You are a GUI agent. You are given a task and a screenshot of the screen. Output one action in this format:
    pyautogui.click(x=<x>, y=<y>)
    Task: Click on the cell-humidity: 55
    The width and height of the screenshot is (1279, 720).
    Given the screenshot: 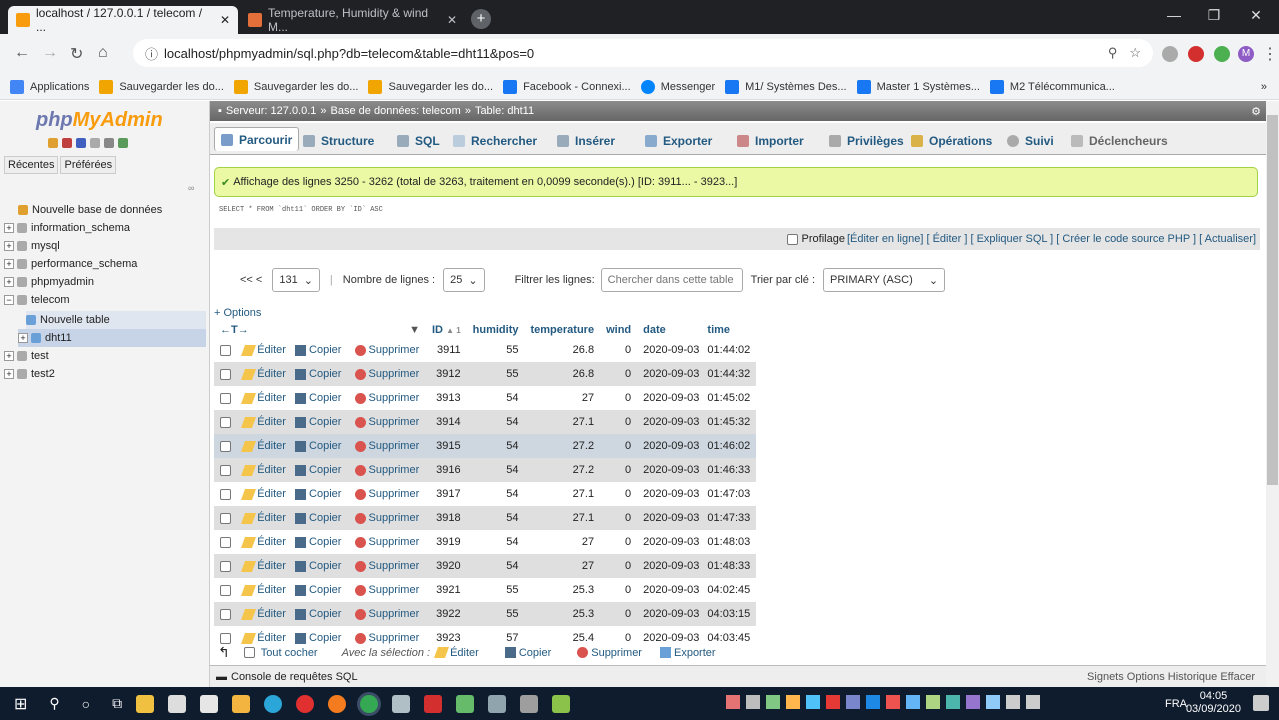 What is the action you would take?
    pyautogui.click(x=495, y=374)
    